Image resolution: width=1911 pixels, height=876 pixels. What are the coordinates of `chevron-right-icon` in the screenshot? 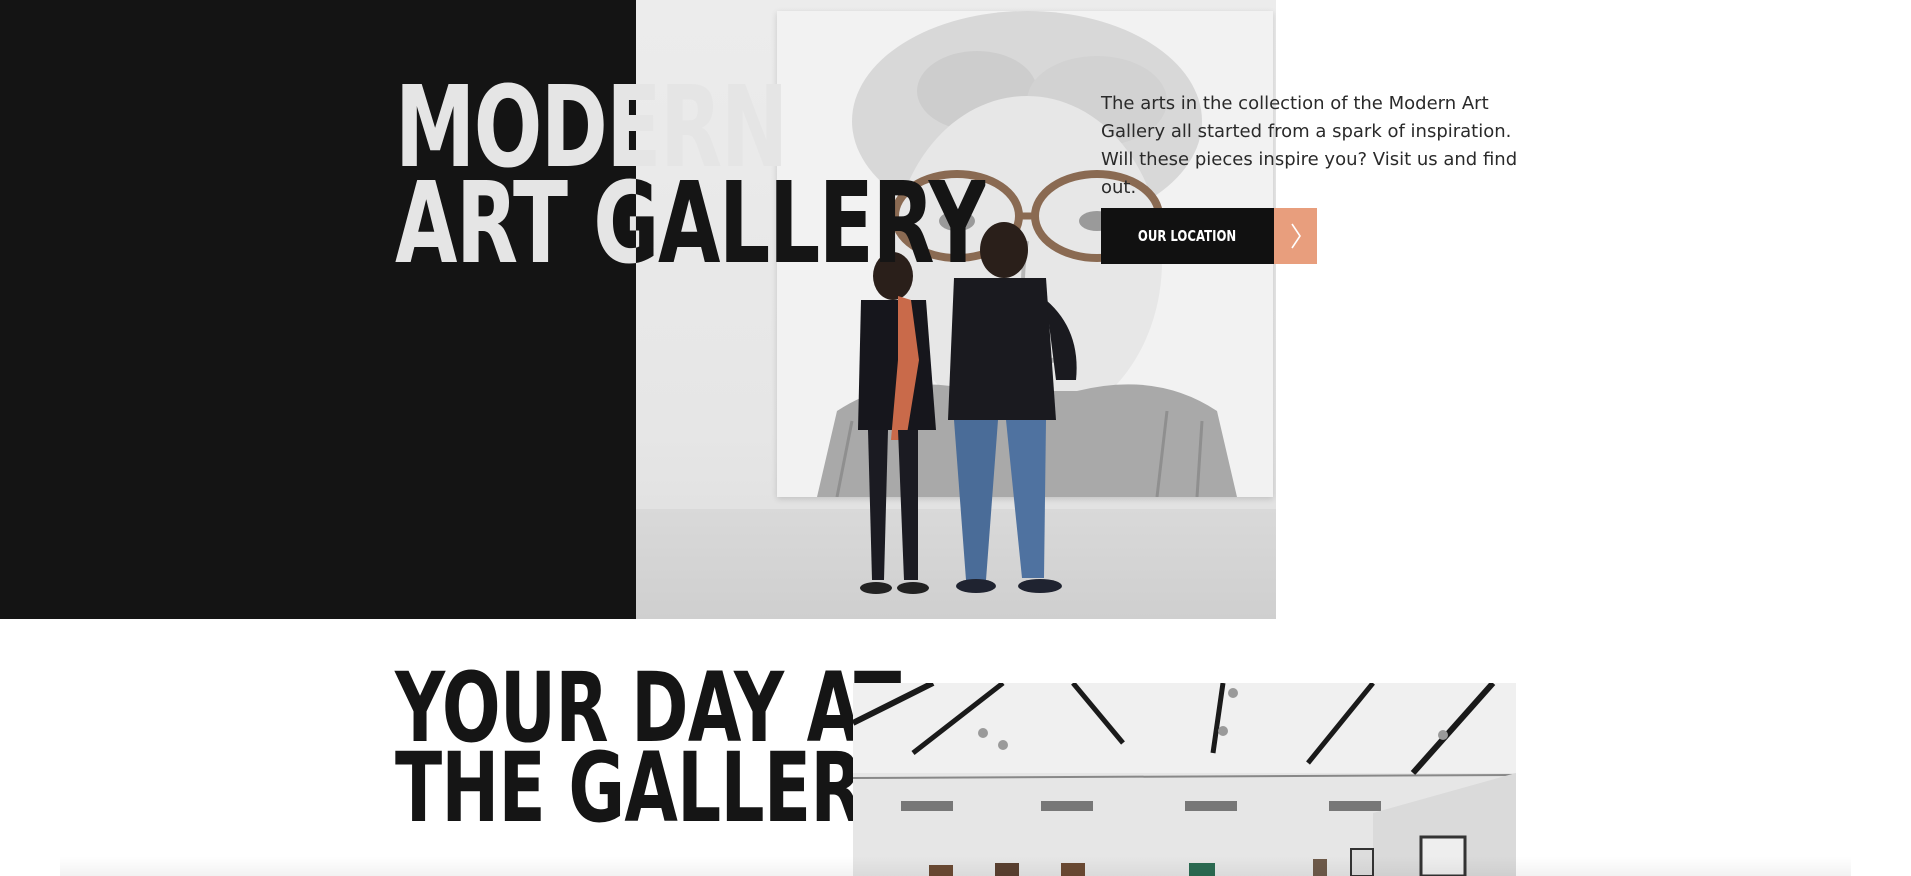 It's located at (1295, 236).